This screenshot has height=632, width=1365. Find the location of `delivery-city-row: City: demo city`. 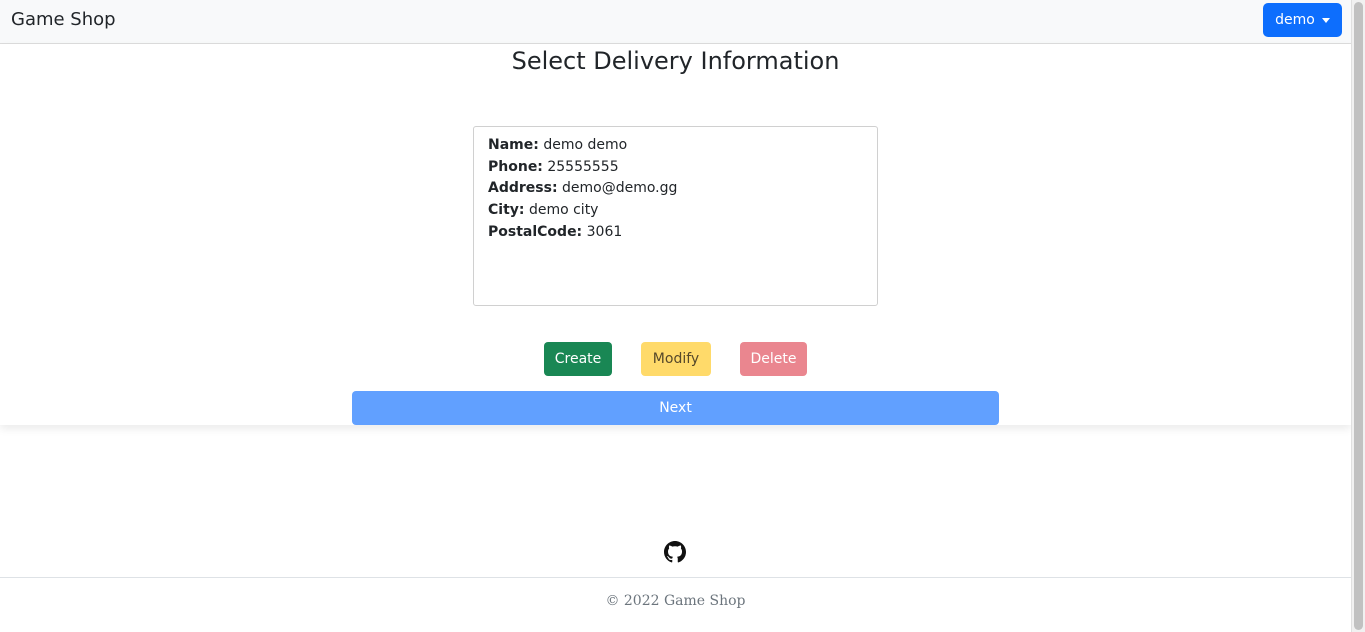

delivery-city-row: City: demo city is located at coordinates (675, 211).